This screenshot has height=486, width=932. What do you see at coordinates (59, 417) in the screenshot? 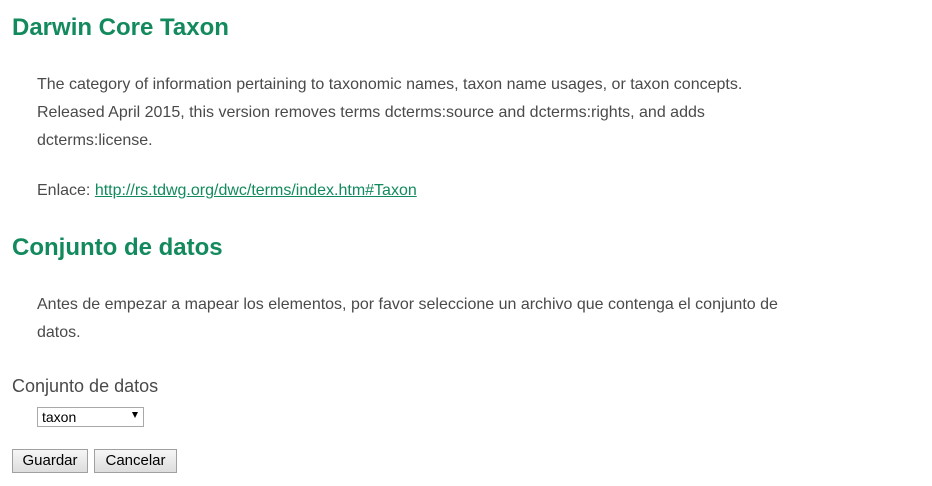
I see `dataset-select-value: taxon` at bounding box center [59, 417].